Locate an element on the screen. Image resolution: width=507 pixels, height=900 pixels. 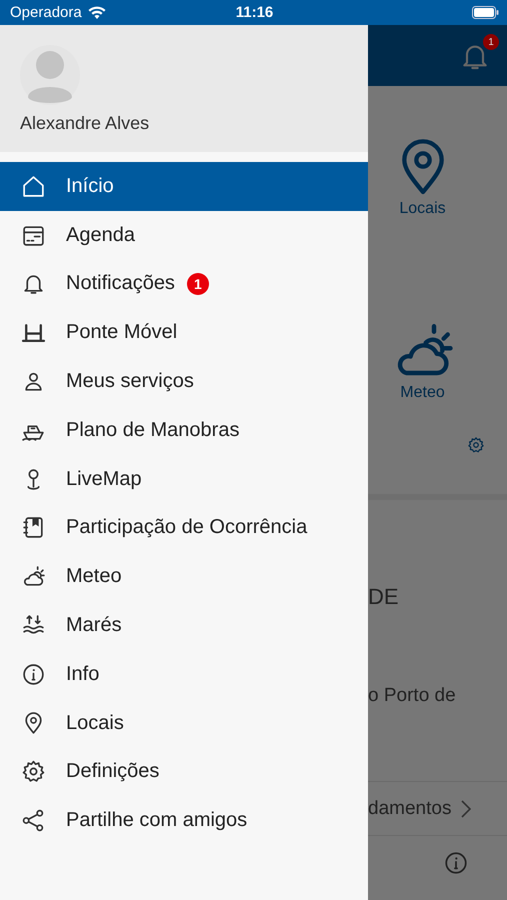
share-icon is located at coordinates (33, 821).